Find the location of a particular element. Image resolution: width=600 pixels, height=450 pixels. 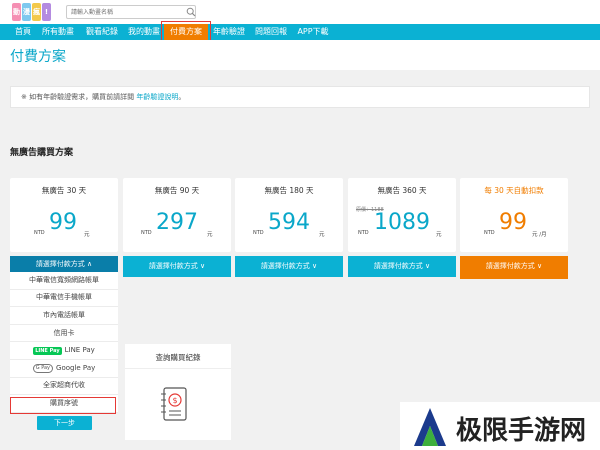

payment-option-family-mart: 全家超商代收 is located at coordinates (64, 387).